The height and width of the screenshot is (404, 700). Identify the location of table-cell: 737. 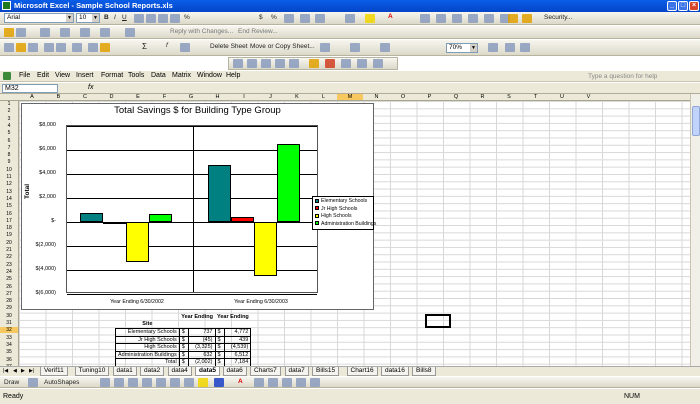
(202, 332).